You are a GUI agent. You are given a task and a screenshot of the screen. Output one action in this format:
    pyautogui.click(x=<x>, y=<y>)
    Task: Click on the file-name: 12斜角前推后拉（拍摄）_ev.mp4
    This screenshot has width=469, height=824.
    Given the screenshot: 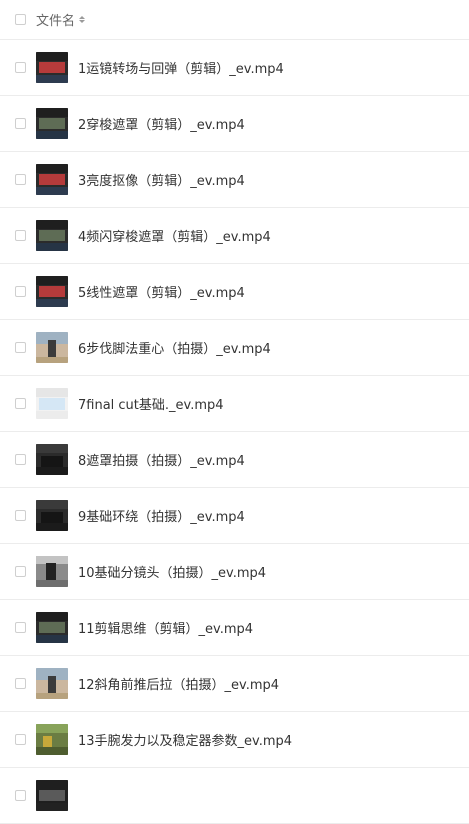 What is the action you would take?
    pyautogui.click(x=178, y=683)
    